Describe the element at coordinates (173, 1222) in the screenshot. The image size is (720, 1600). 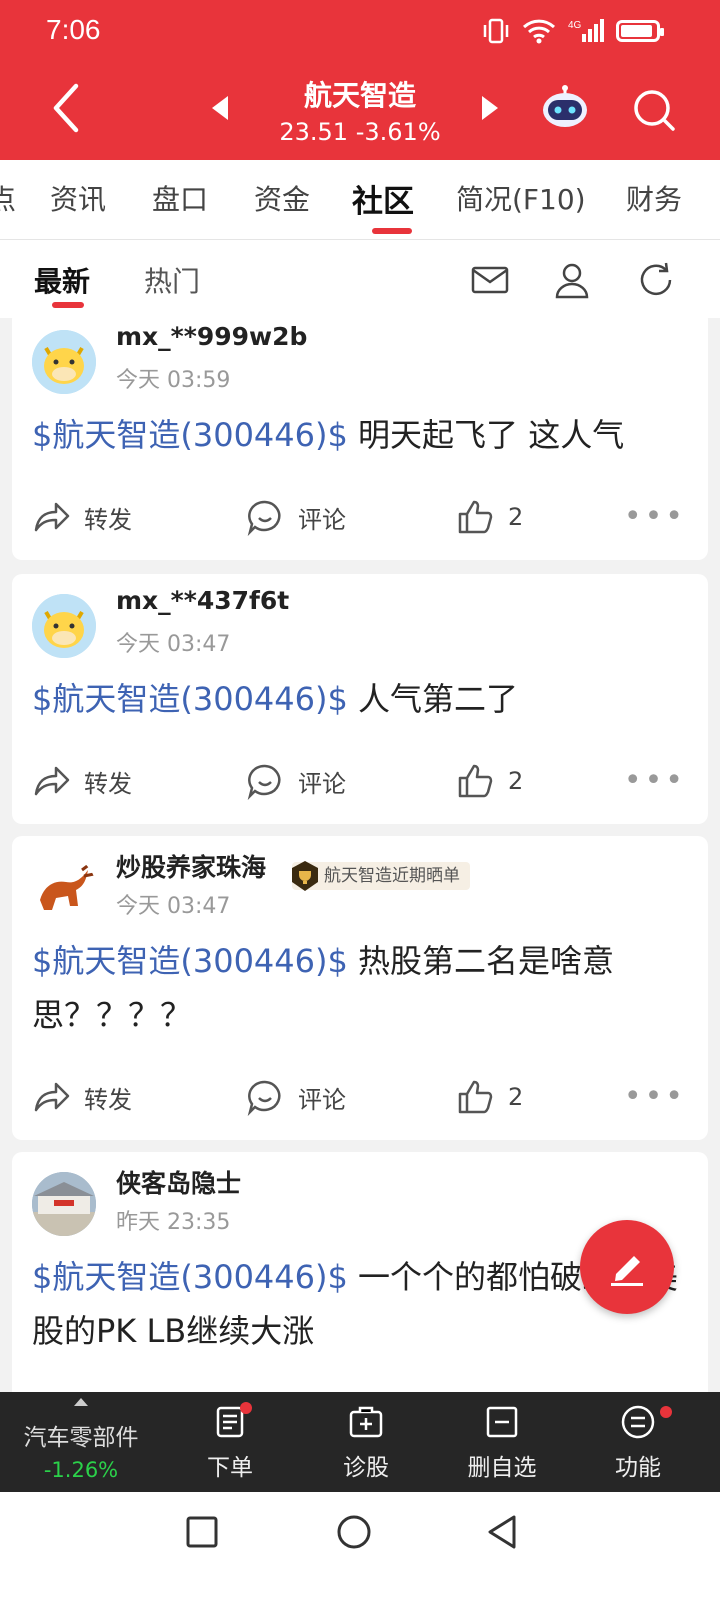
I see `post-time: 昨天 23:35` at that location.